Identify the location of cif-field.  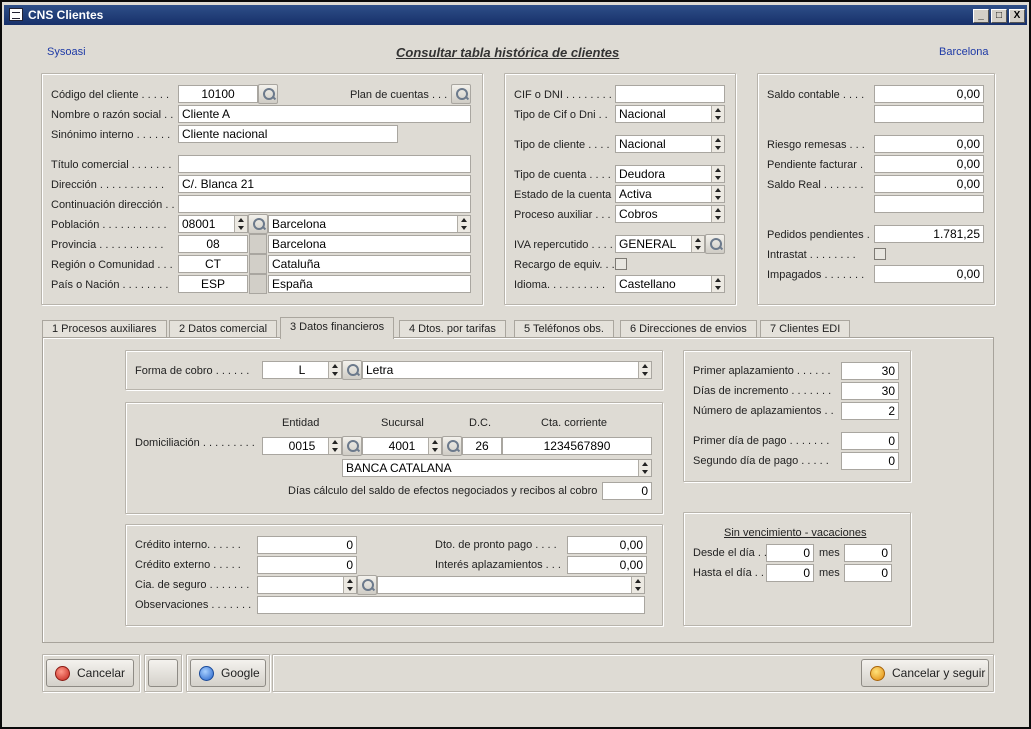
(670, 94).